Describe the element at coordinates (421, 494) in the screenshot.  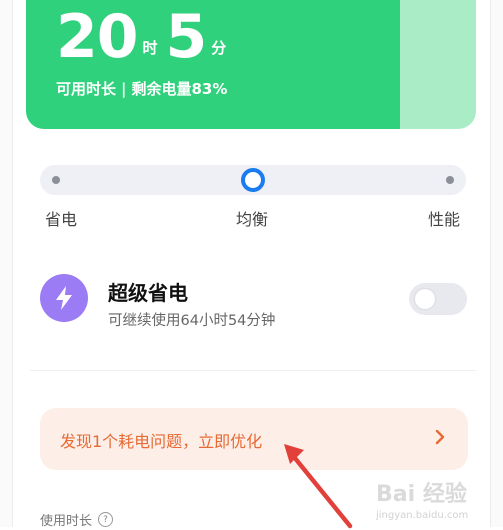
I see `watermark-main: Bai 经验` at that location.